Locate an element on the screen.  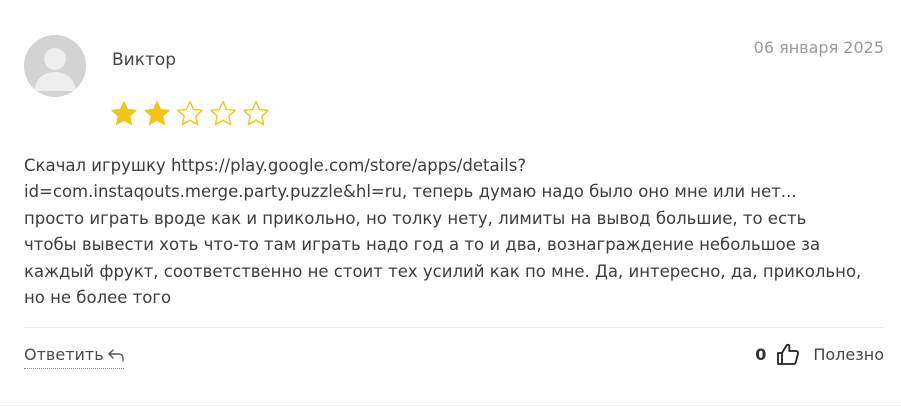
thumbs-up-icon is located at coordinates (788, 354).